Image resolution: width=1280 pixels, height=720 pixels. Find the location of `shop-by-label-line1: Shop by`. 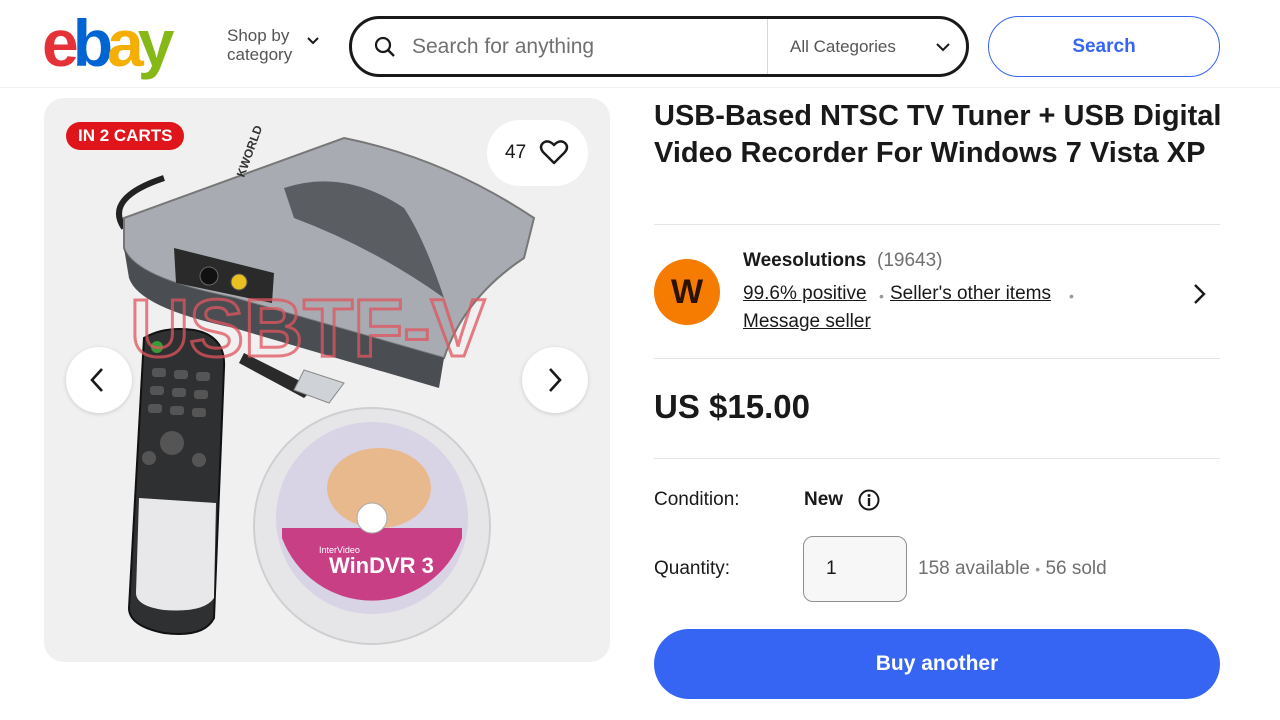

shop-by-label-line1: Shop by is located at coordinates (258, 35).